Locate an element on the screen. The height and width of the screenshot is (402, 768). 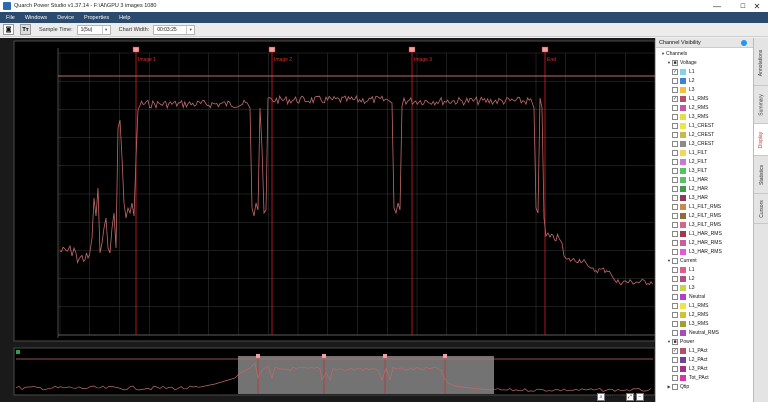
tree-row: L1_FILT_RMS is located at coordinates (705, 206).